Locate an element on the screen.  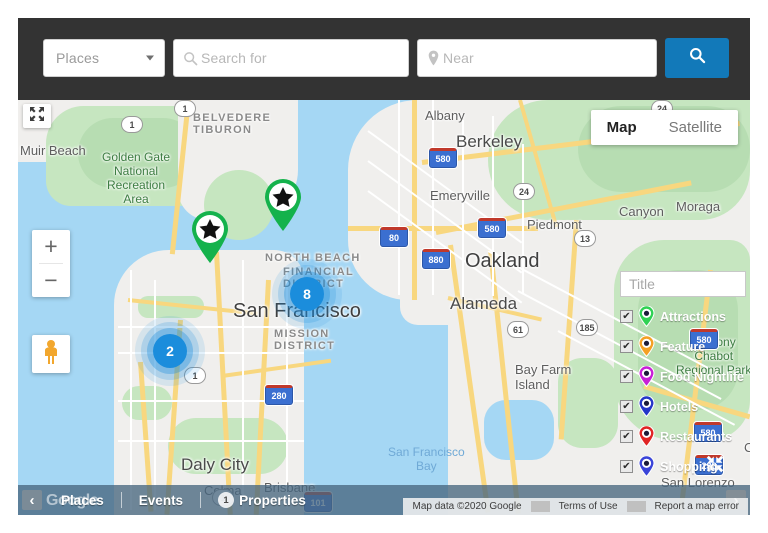
route-shield: 24 is located at coordinates (524, 191).